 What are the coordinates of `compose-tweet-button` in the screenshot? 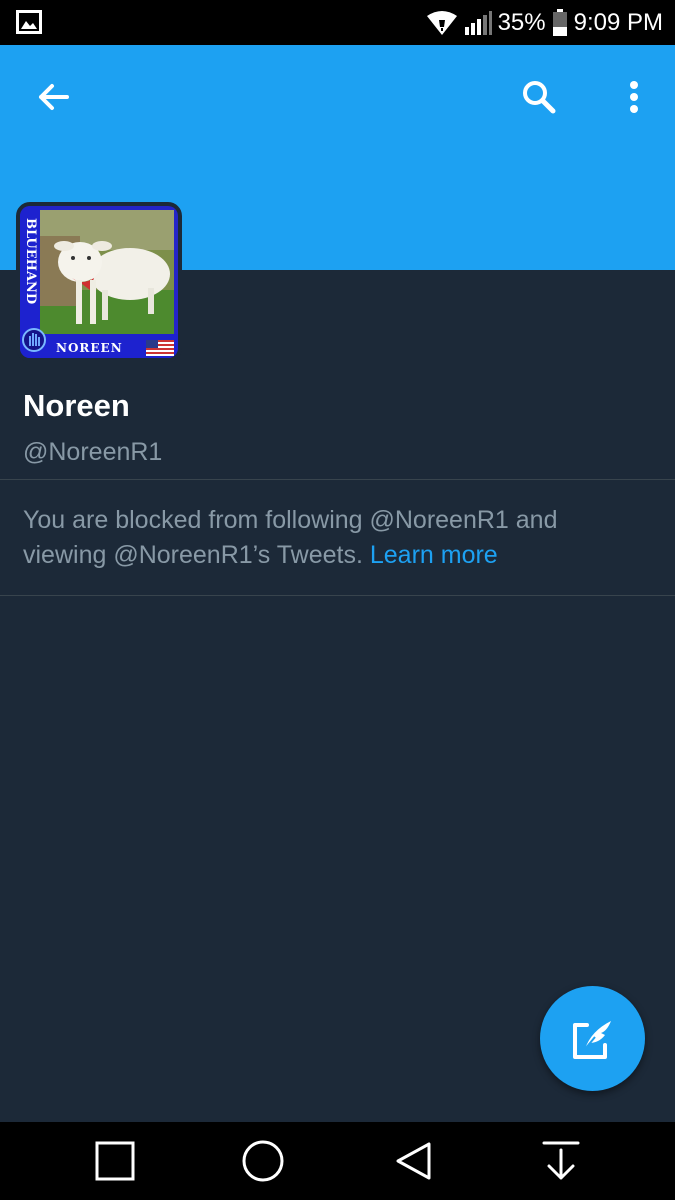 It's located at (592, 1038).